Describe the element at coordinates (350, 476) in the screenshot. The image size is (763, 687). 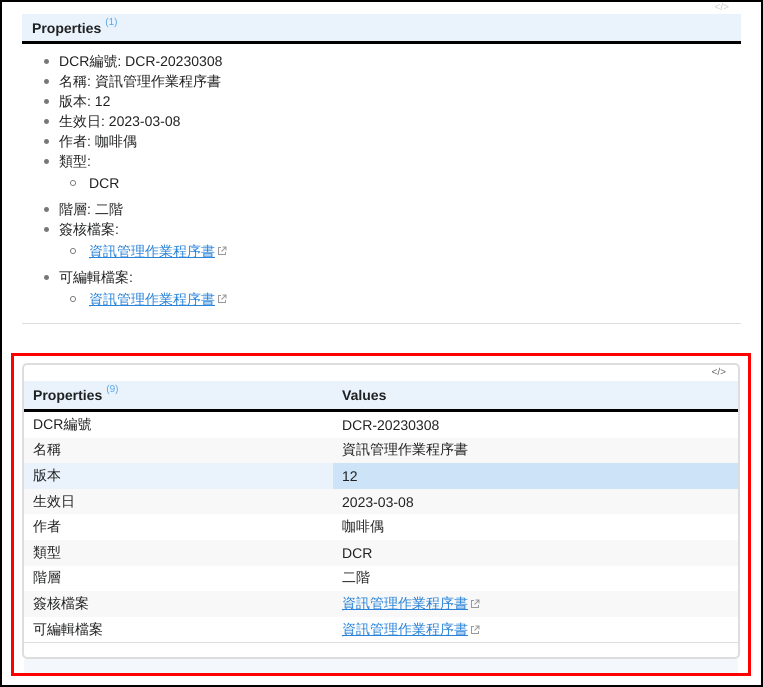
I see `table-cell: 12` at that location.